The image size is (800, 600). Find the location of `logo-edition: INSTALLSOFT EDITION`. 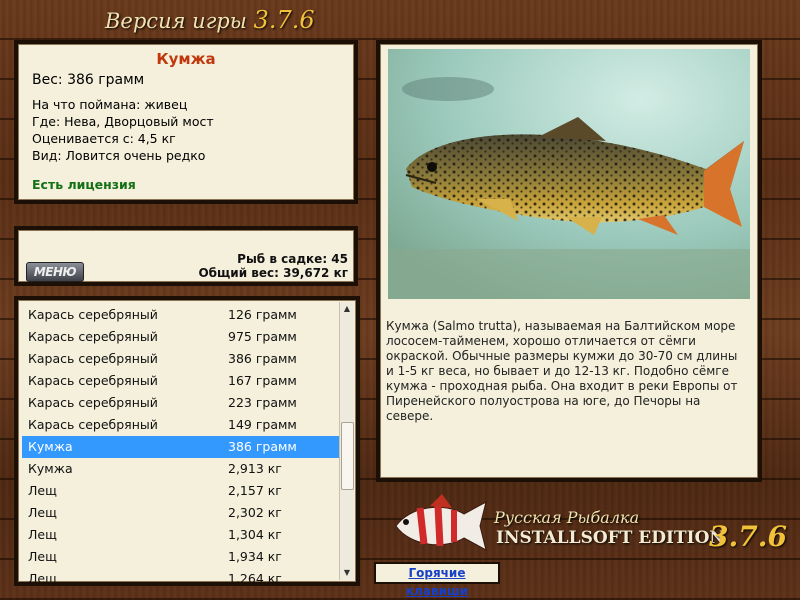

logo-edition: INSTALLSOFT EDITION is located at coordinates (610, 538).